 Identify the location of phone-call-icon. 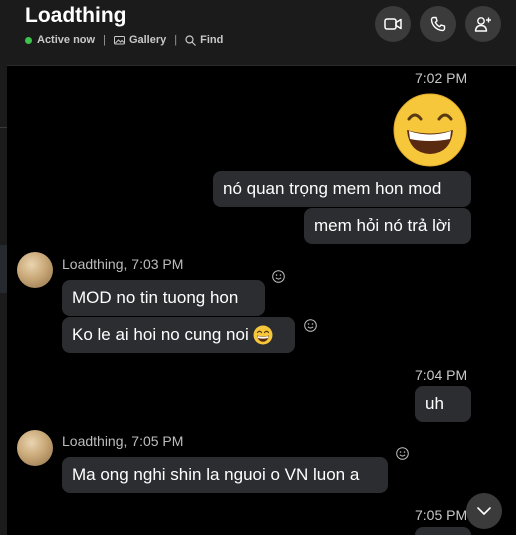
(438, 24).